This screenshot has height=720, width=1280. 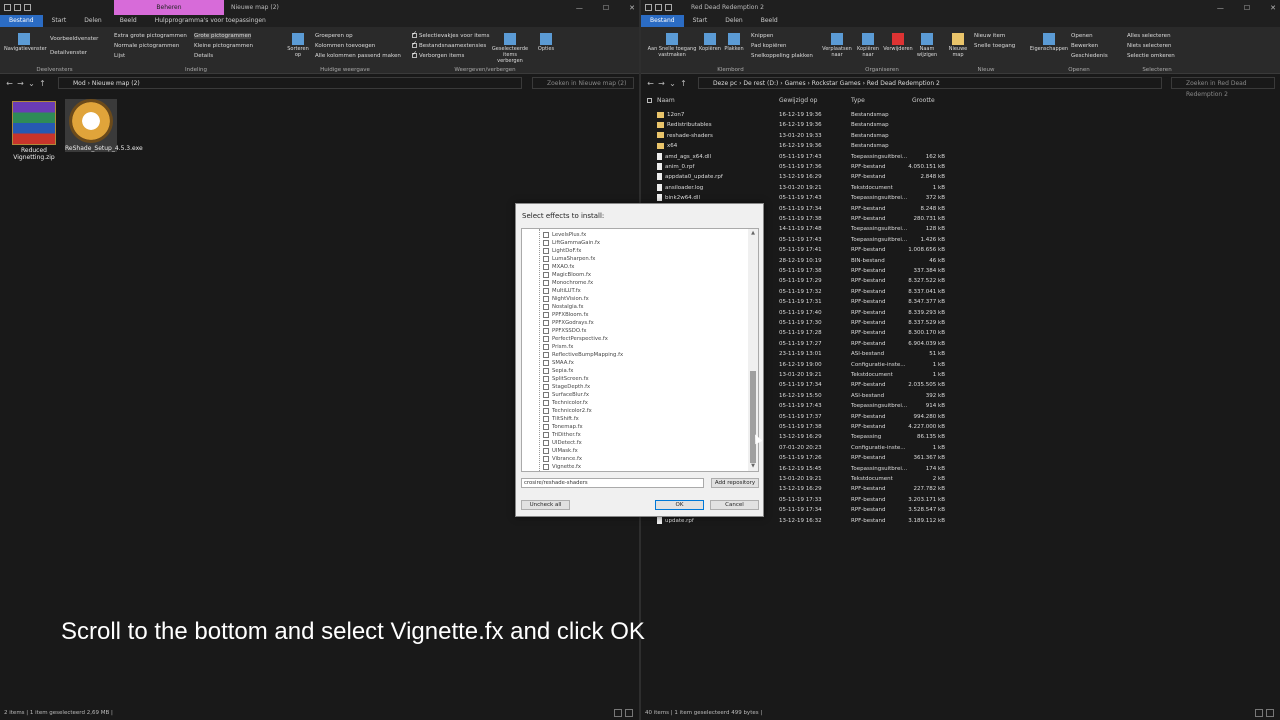 What do you see at coordinates (566, 395) in the screenshot?
I see `effect-item: SurfaceBlur.fx` at bounding box center [566, 395].